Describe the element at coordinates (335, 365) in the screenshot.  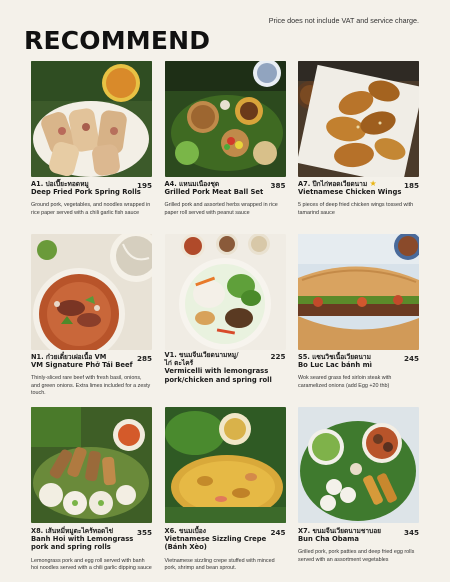
I see `item-name: Bo Luc Lac bánh mì` at that location.